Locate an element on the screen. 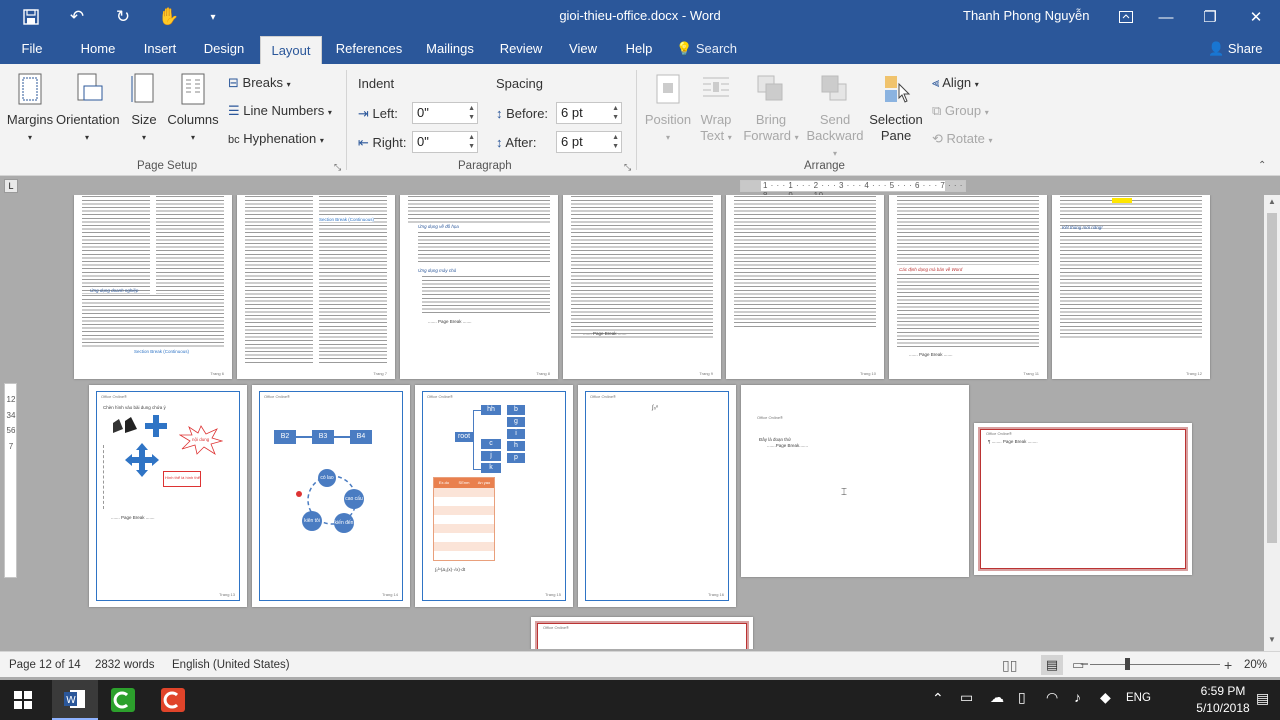  minimize-icon: — is located at coordinates (1166, 17).